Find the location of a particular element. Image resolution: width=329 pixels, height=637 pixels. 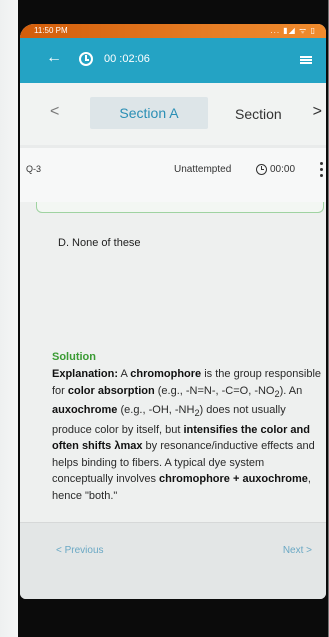

exam-timer: 00 :02:06 is located at coordinates (127, 59).